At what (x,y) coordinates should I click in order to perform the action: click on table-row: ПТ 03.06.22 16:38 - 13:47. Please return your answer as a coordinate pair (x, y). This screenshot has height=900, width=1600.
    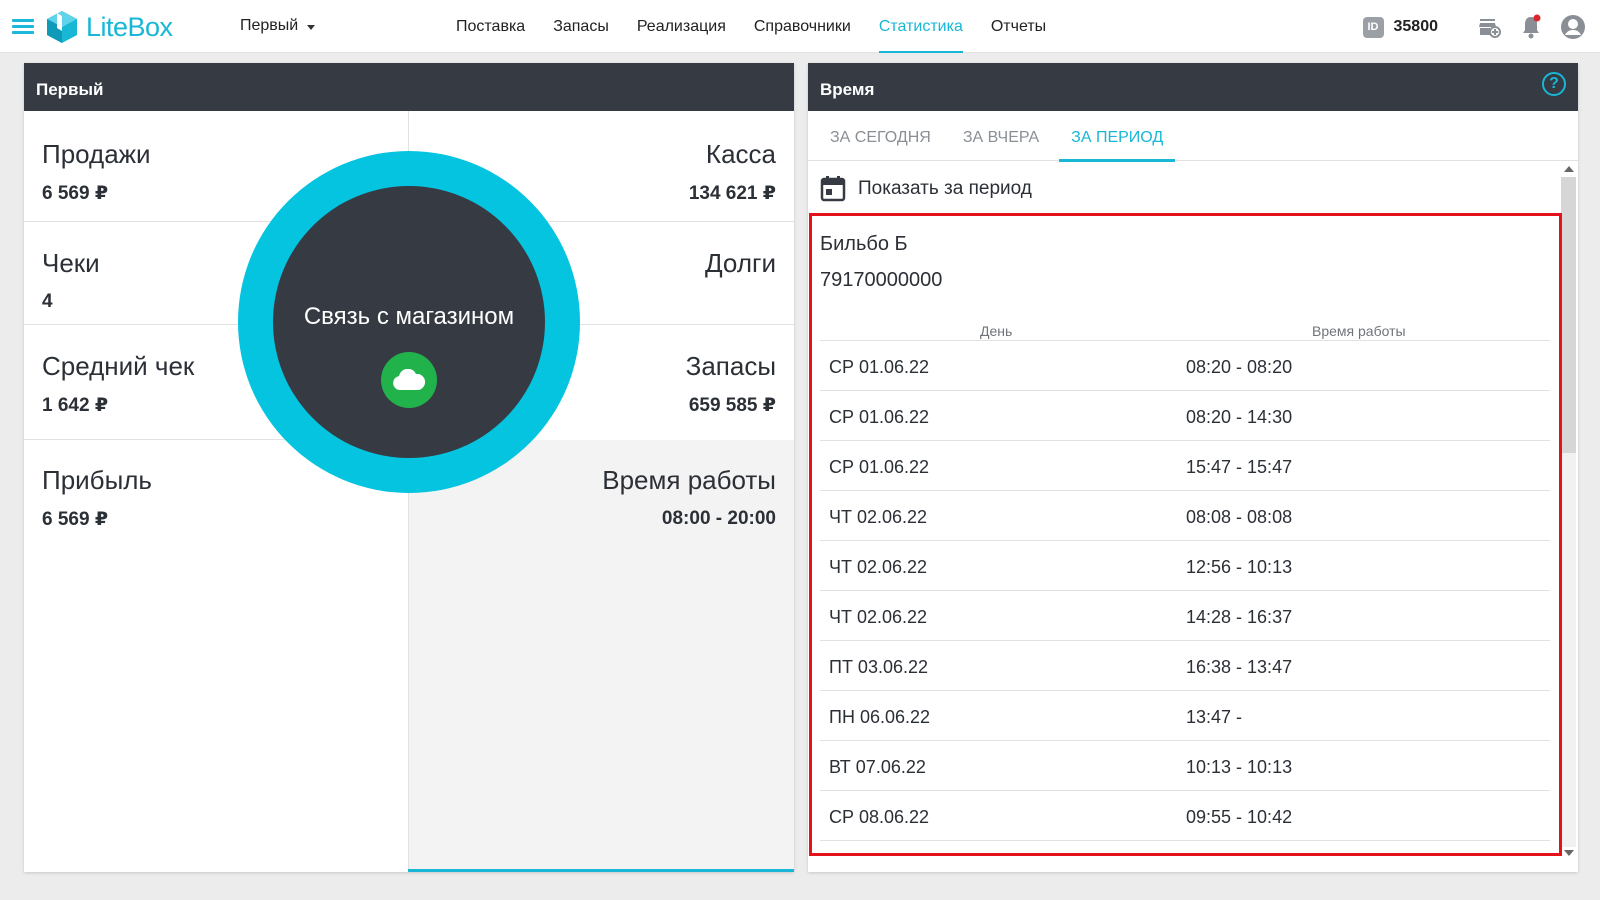
    Looking at the image, I should click on (1185, 666).